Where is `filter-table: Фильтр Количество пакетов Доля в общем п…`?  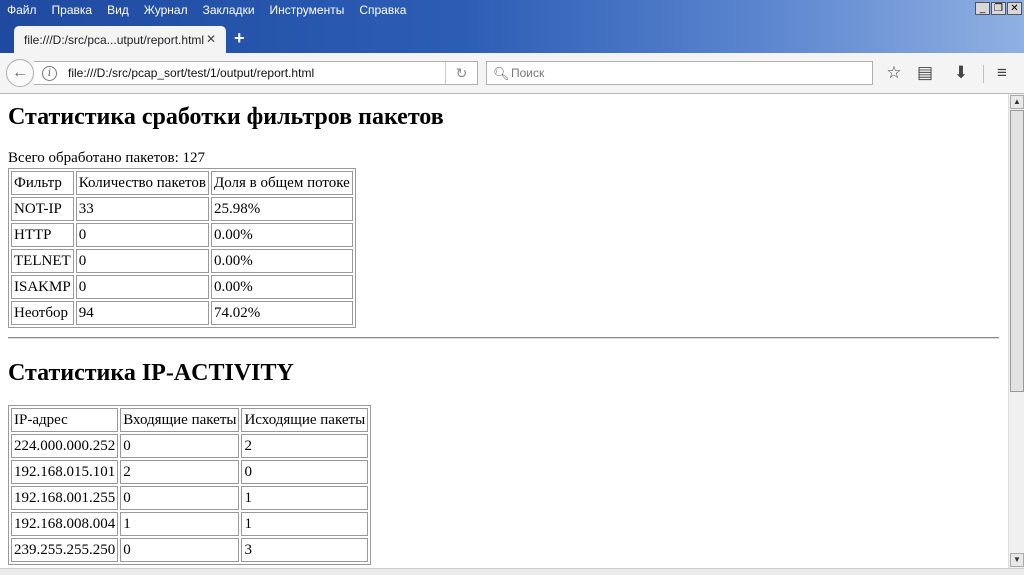 filter-table: Фильтр Количество пакетов Доля в общем п… is located at coordinates (182, 248).